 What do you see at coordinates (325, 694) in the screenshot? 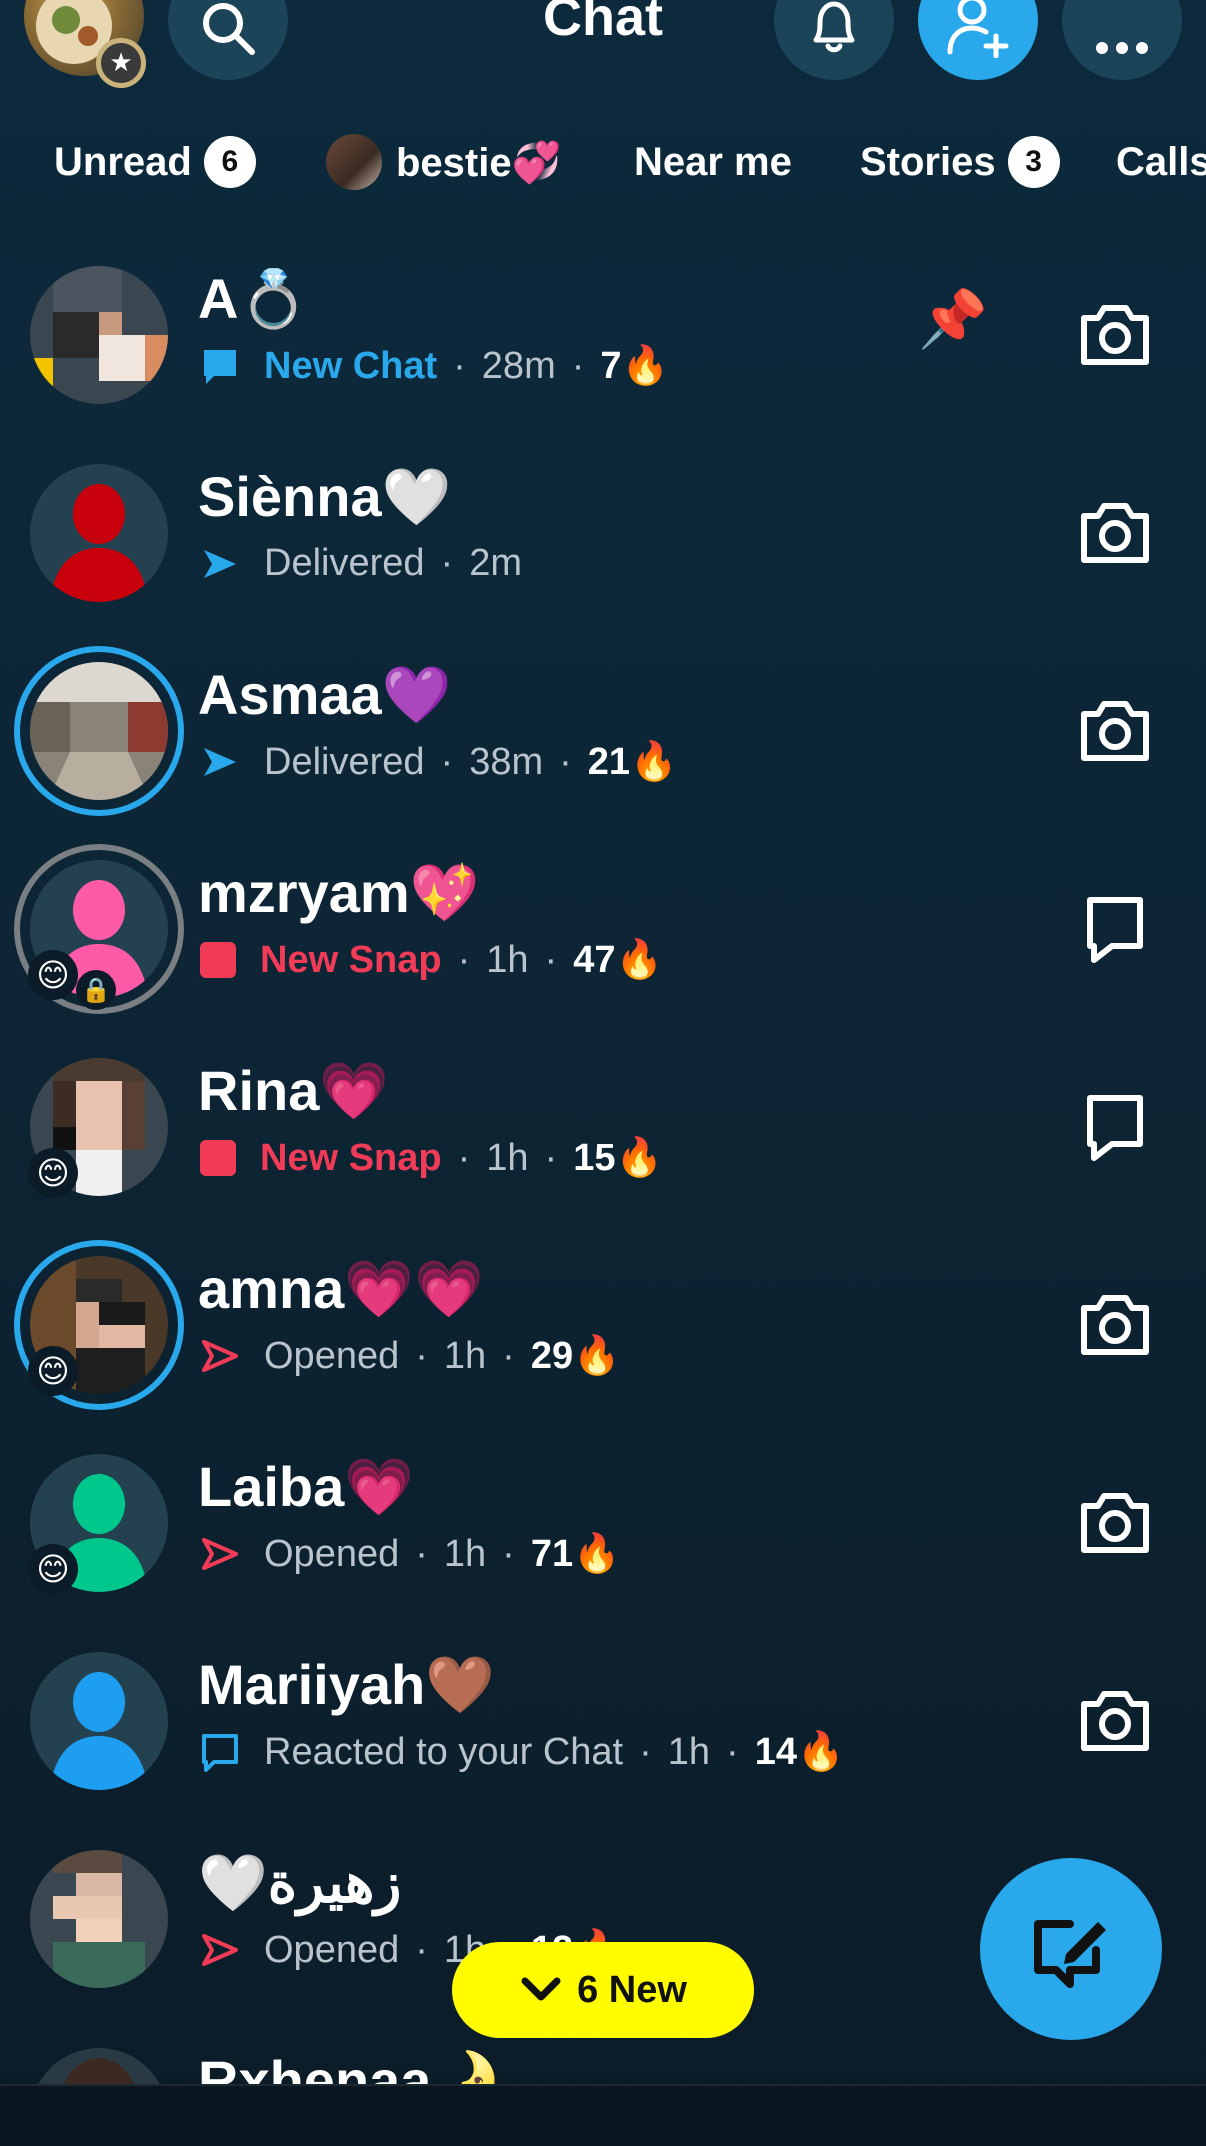
I see `chat-name: Asmaa💜` at bounding box center [325, 694].